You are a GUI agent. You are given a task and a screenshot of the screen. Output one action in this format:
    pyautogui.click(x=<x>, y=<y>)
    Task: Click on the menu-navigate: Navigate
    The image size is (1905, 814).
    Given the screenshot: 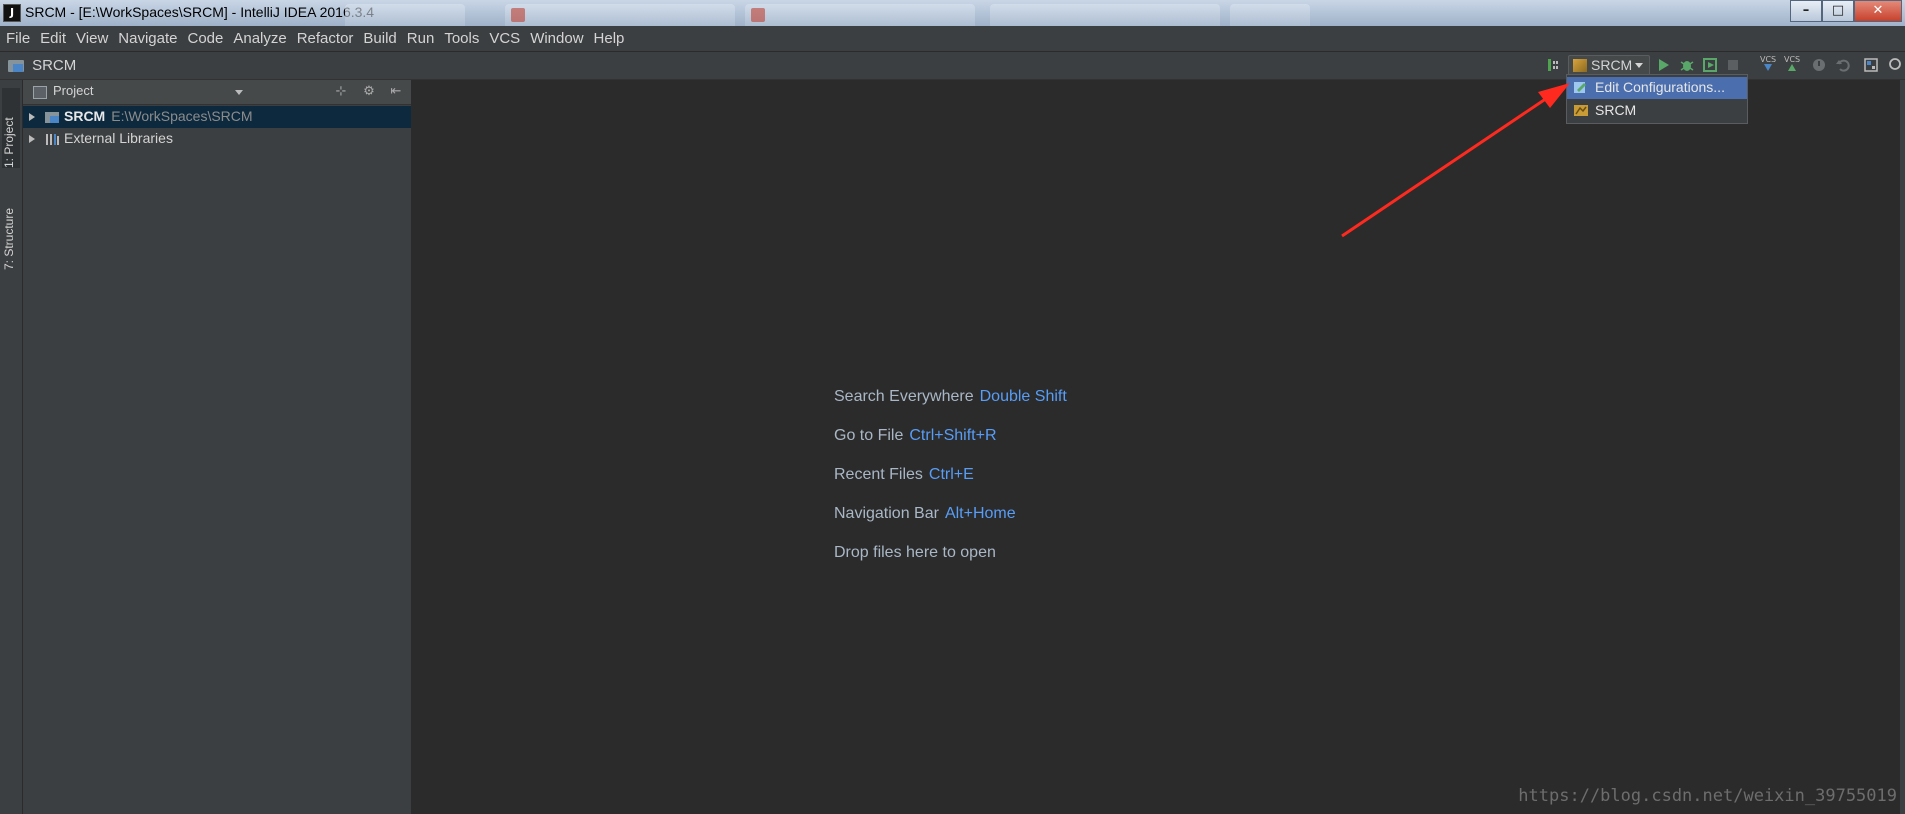 What is the action you would take?
    pyautogui.click(x=147, y=37)
    